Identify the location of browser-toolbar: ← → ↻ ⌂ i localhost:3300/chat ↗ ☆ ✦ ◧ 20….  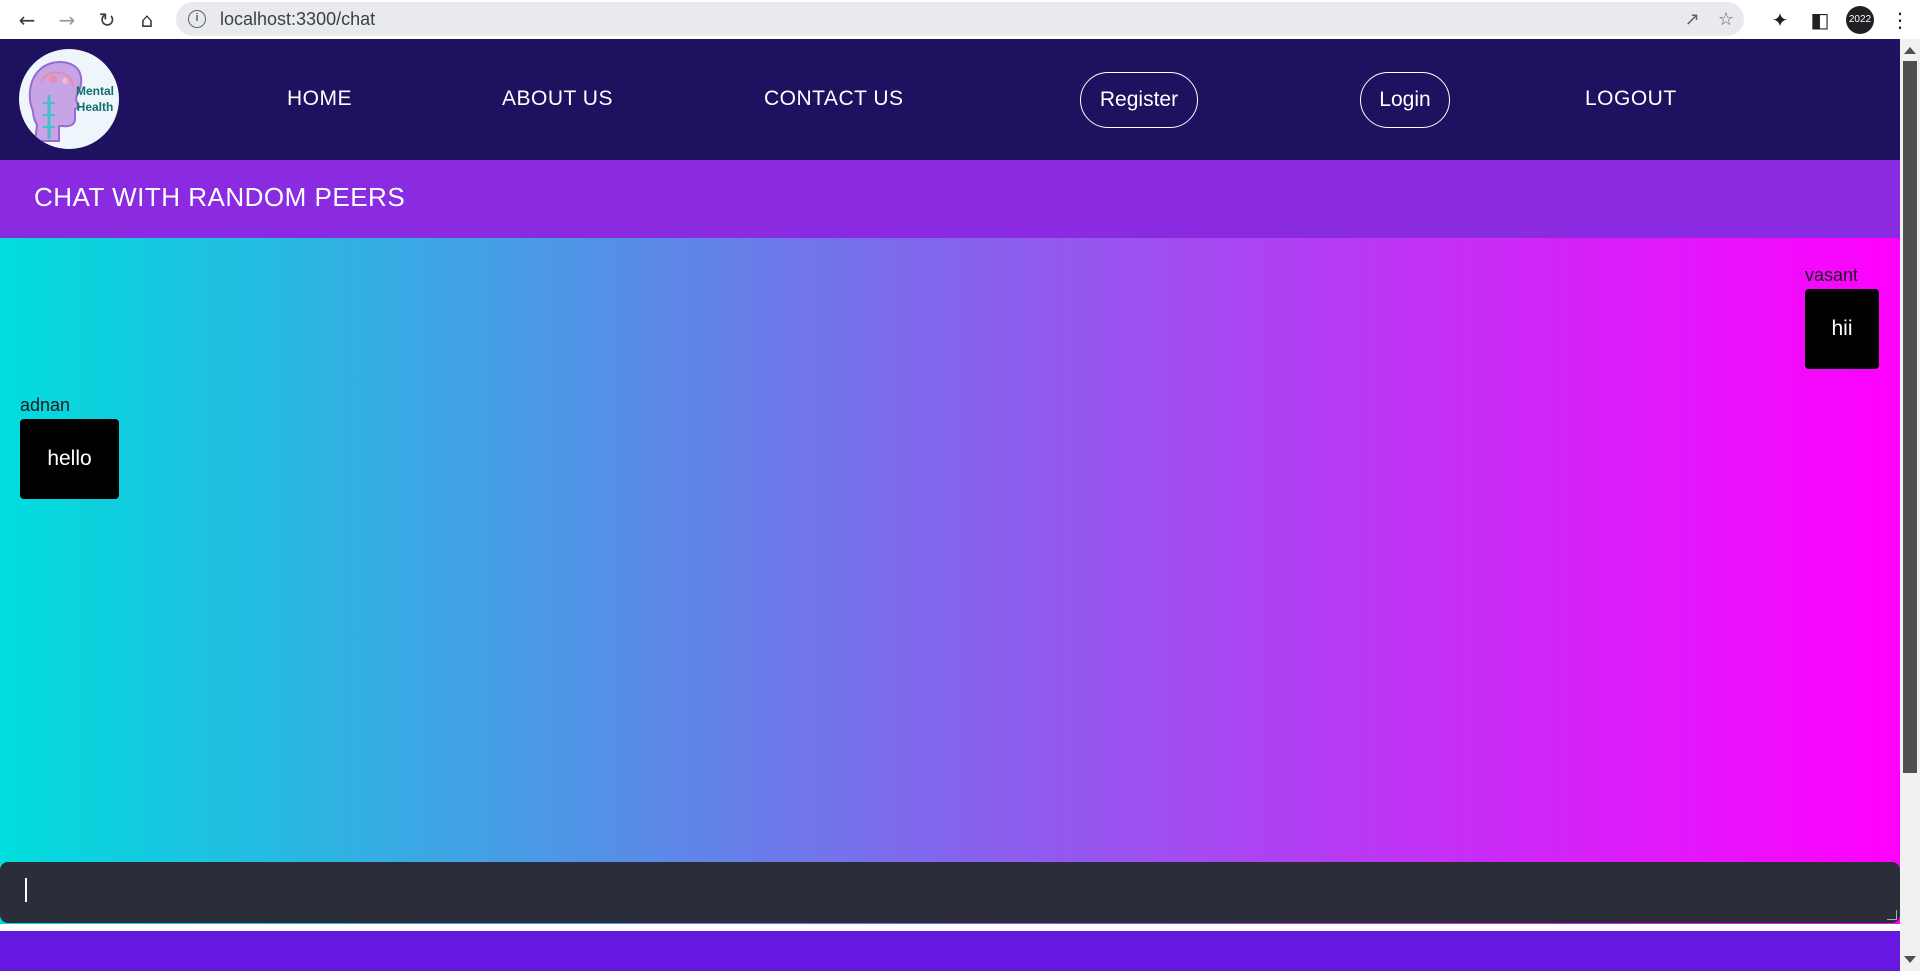
(960, 19).